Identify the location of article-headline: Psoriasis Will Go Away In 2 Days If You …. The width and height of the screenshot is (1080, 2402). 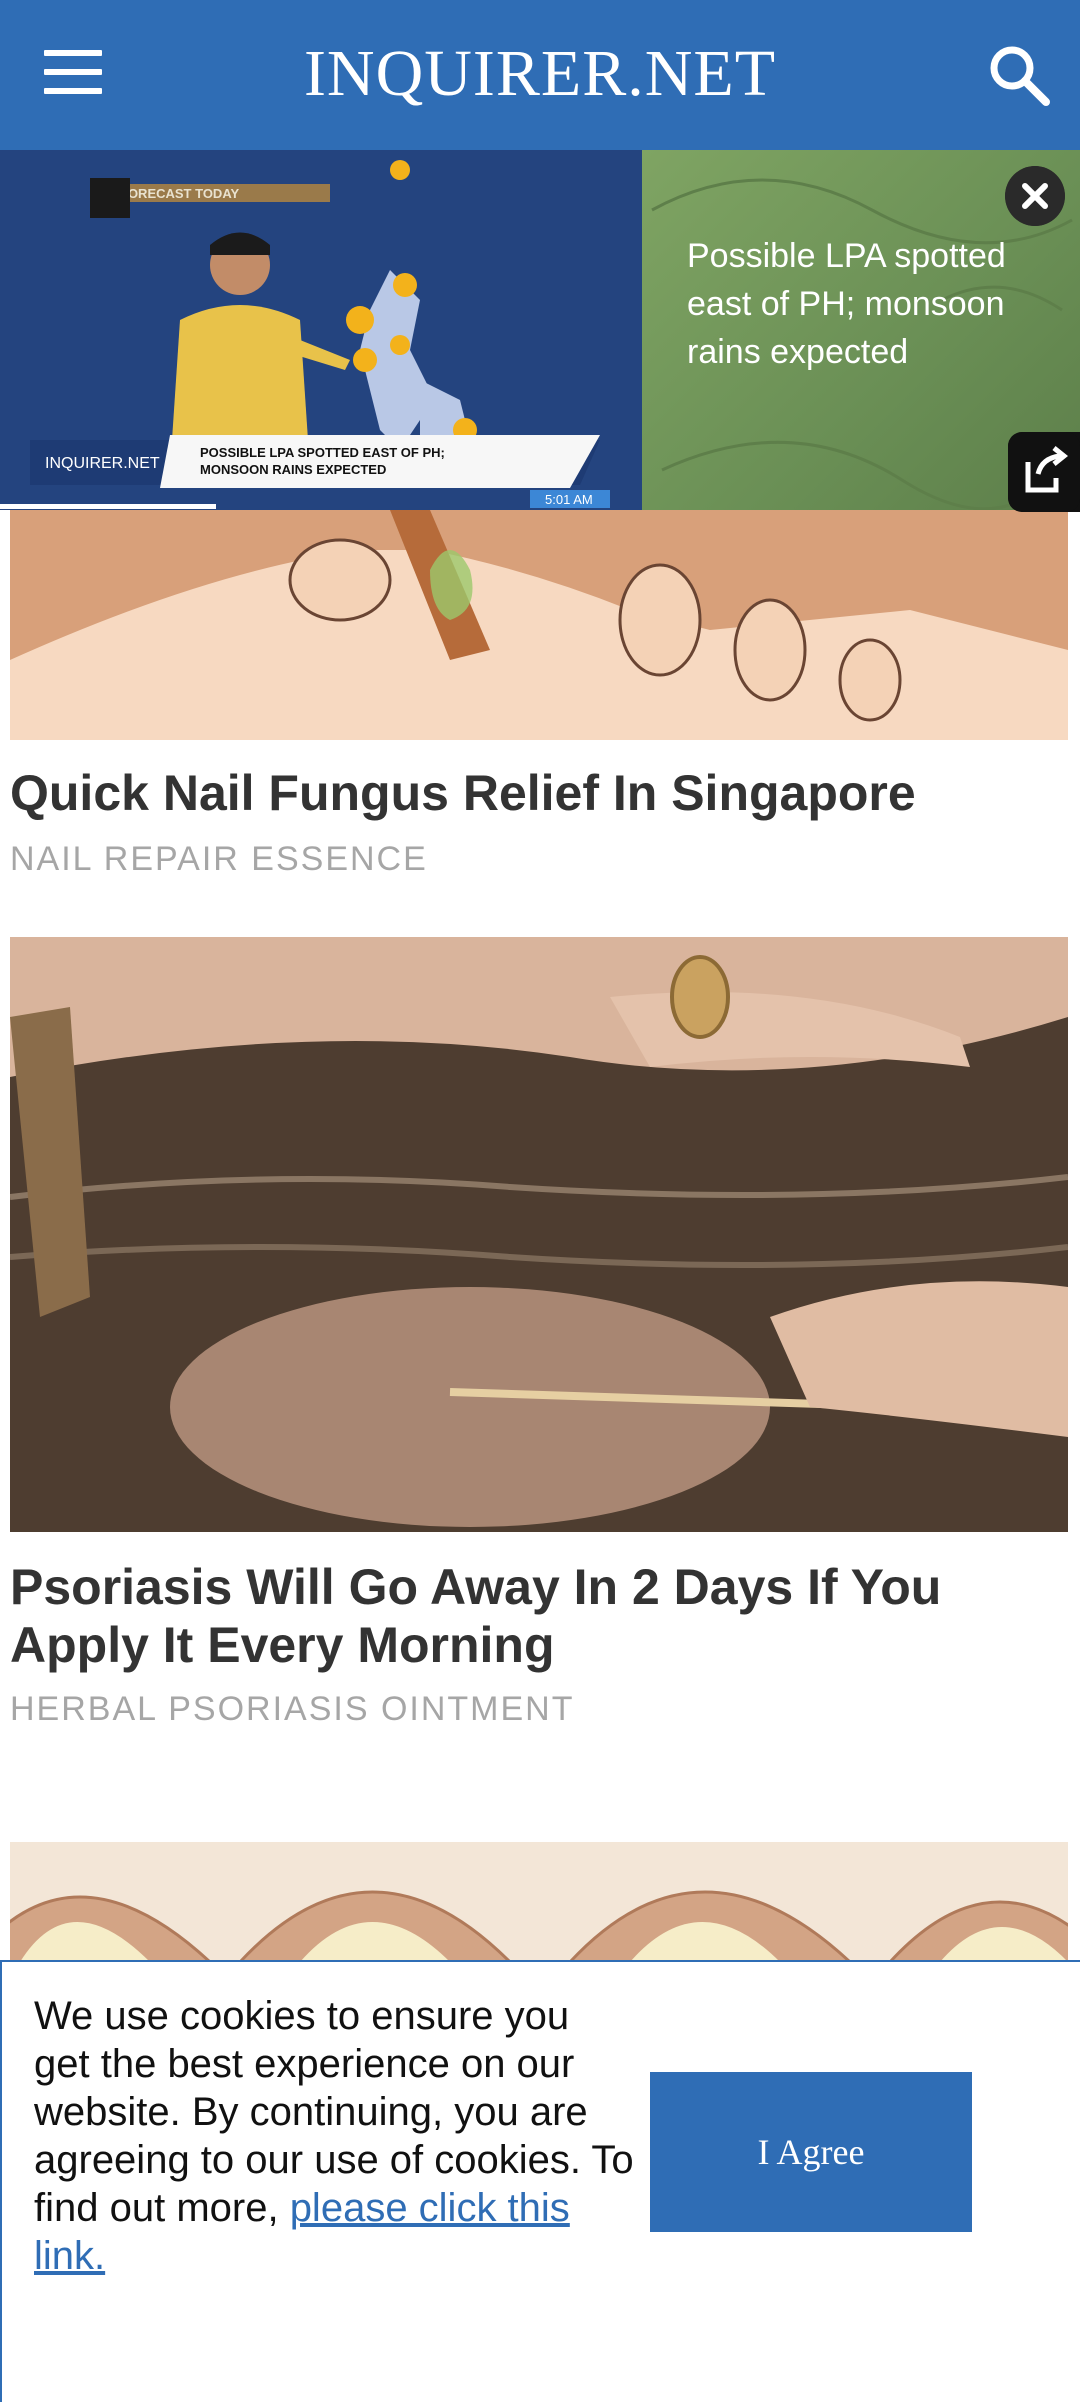
(530, 1616).